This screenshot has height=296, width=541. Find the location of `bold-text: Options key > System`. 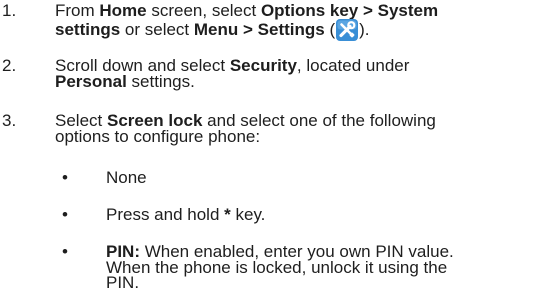

bold-text: Options key > System is located at coordinates (349, 10).